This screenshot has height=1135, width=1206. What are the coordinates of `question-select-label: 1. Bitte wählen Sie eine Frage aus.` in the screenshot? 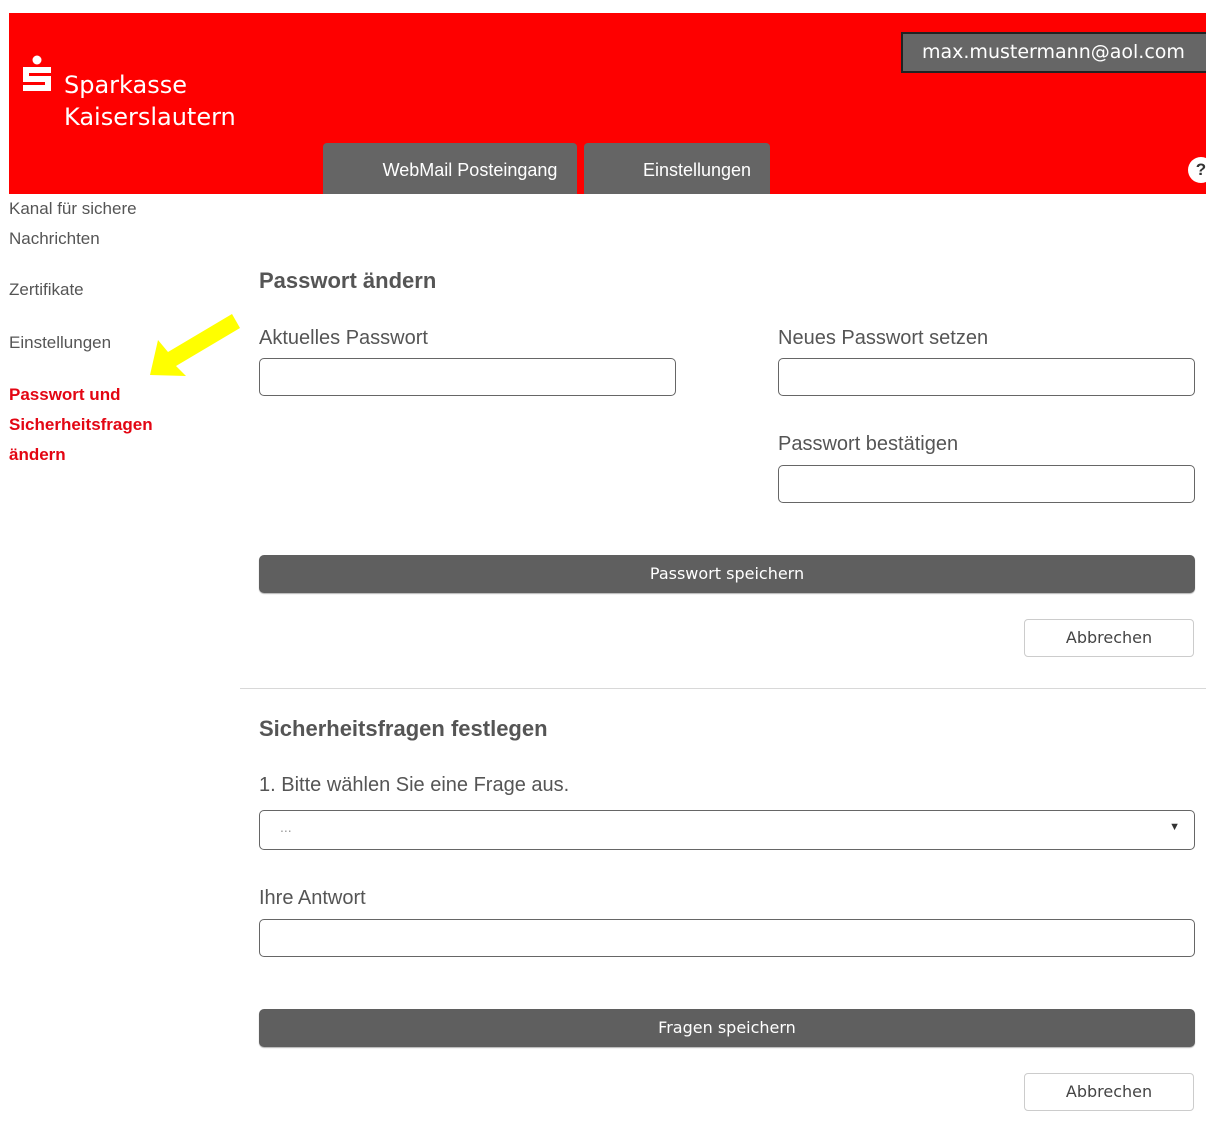 It's located at (414, 785).